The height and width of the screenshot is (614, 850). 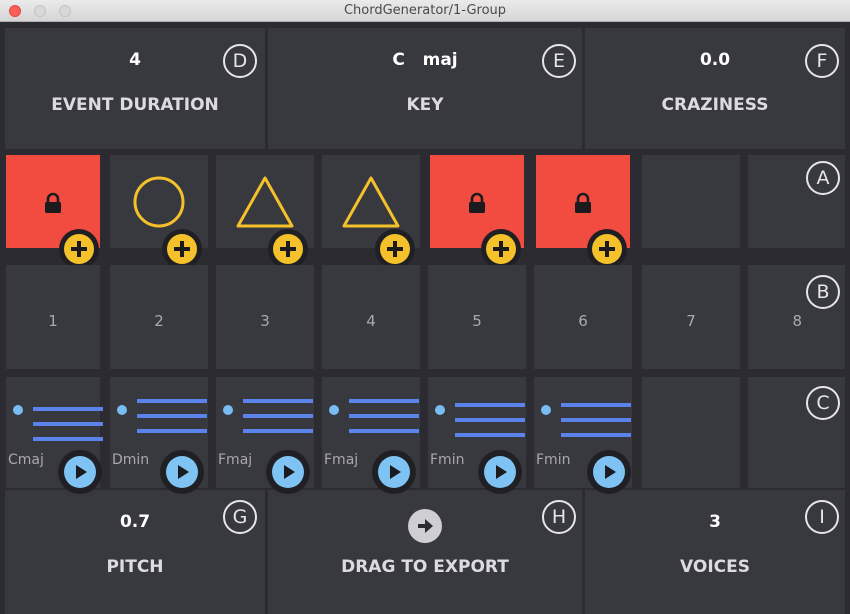 What do you see at coordinates (425, 552) in the screenshot?
I see `drag-to-export-panel: DRAG TO EXPORT H` at bounding box center [425, 552].